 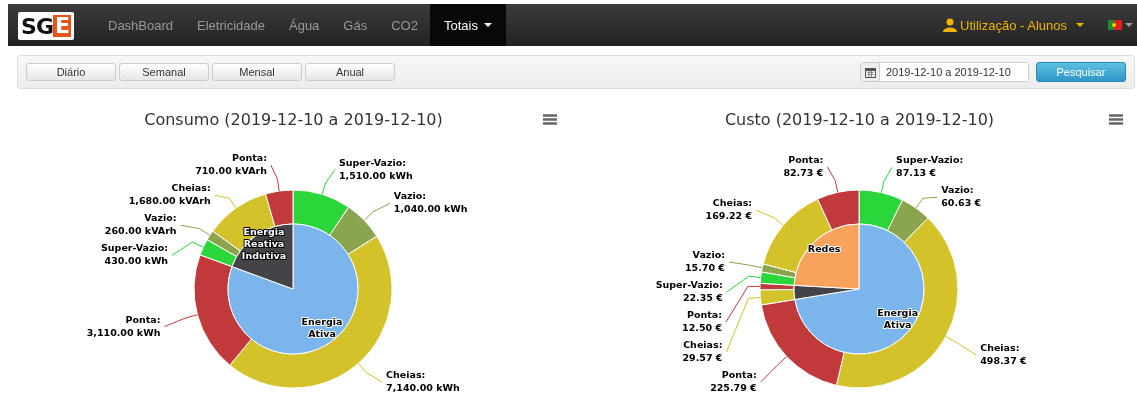 I want to click on data-label: Ponta: 225.79 €, so click(x=733, y=381).